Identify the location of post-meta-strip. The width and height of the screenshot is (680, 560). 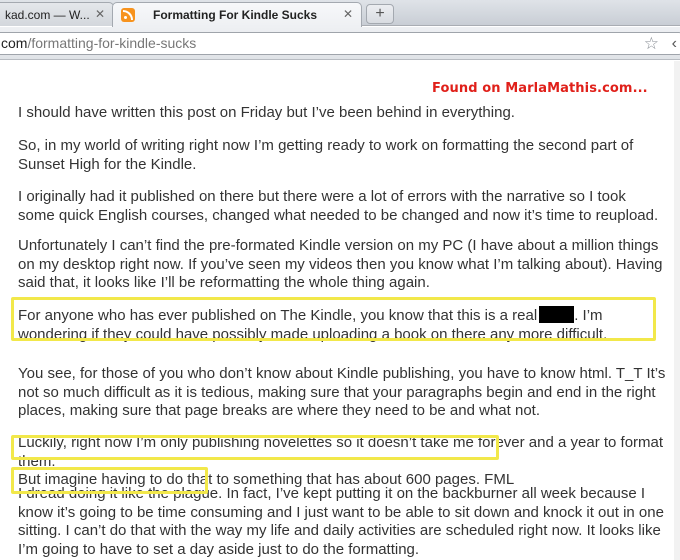
(118, 63).